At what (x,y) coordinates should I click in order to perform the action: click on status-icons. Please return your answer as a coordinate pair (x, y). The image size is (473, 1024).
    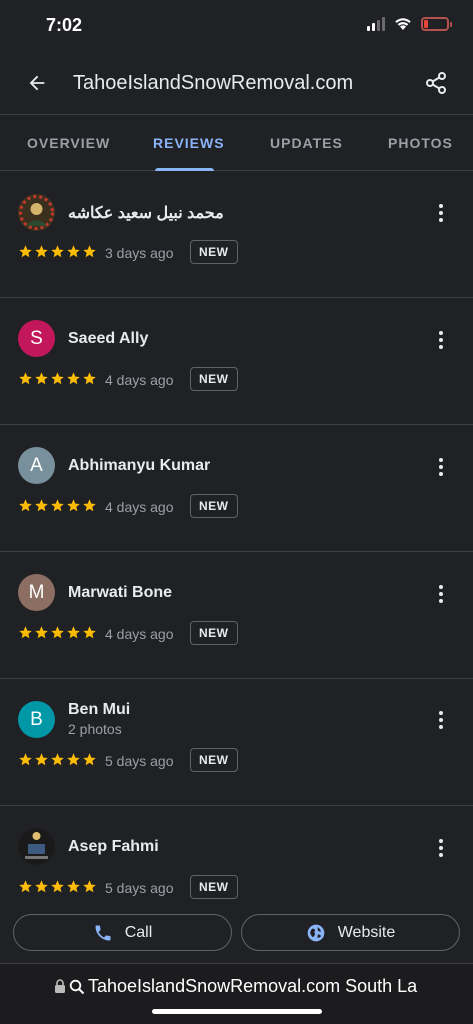
    Looking at the image, I should click on (409, 23).